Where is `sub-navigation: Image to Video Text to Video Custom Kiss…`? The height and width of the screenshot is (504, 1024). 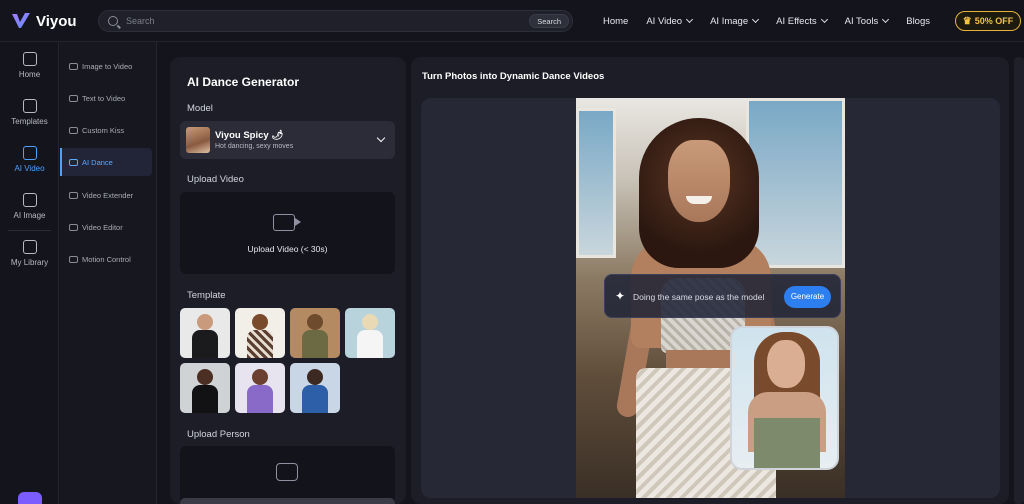
sub-navigation: Image to Video Text to Video Custom Kiss… is located at coordinates (108, 273).